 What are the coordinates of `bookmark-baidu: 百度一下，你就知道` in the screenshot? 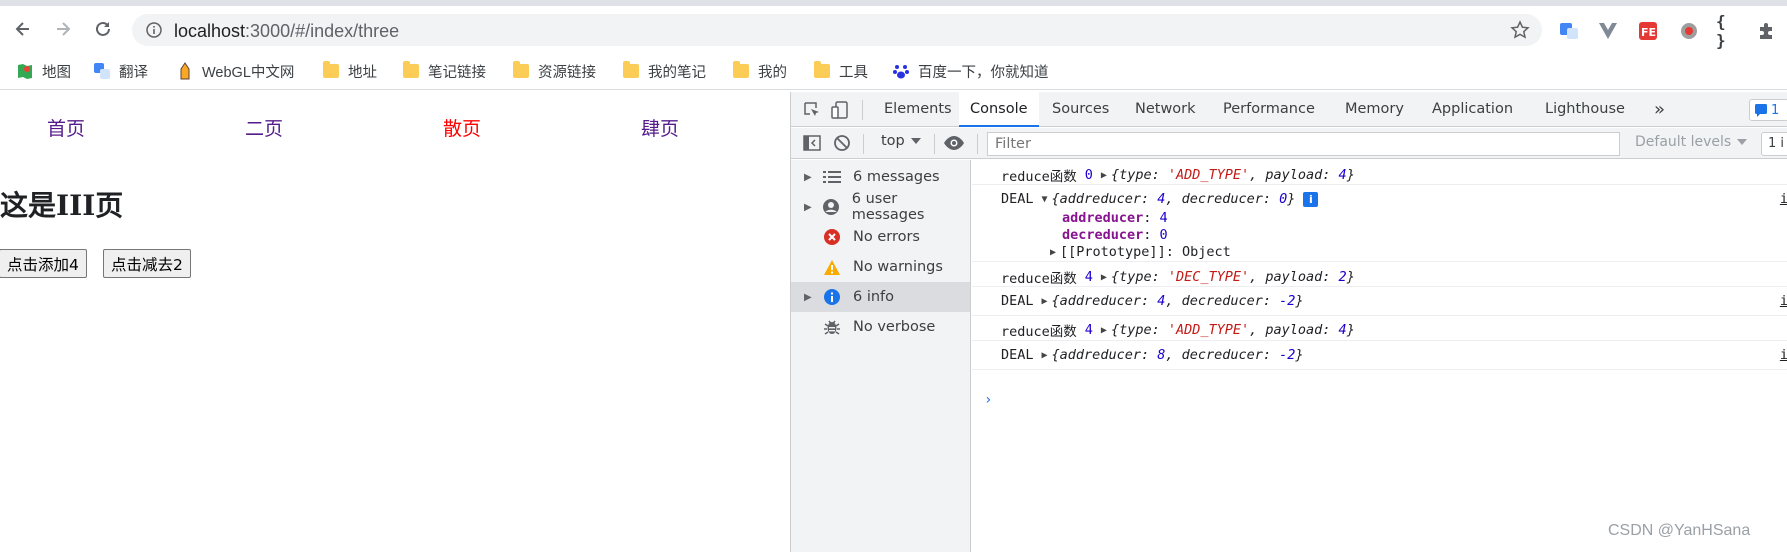 It's located at (970, 71).